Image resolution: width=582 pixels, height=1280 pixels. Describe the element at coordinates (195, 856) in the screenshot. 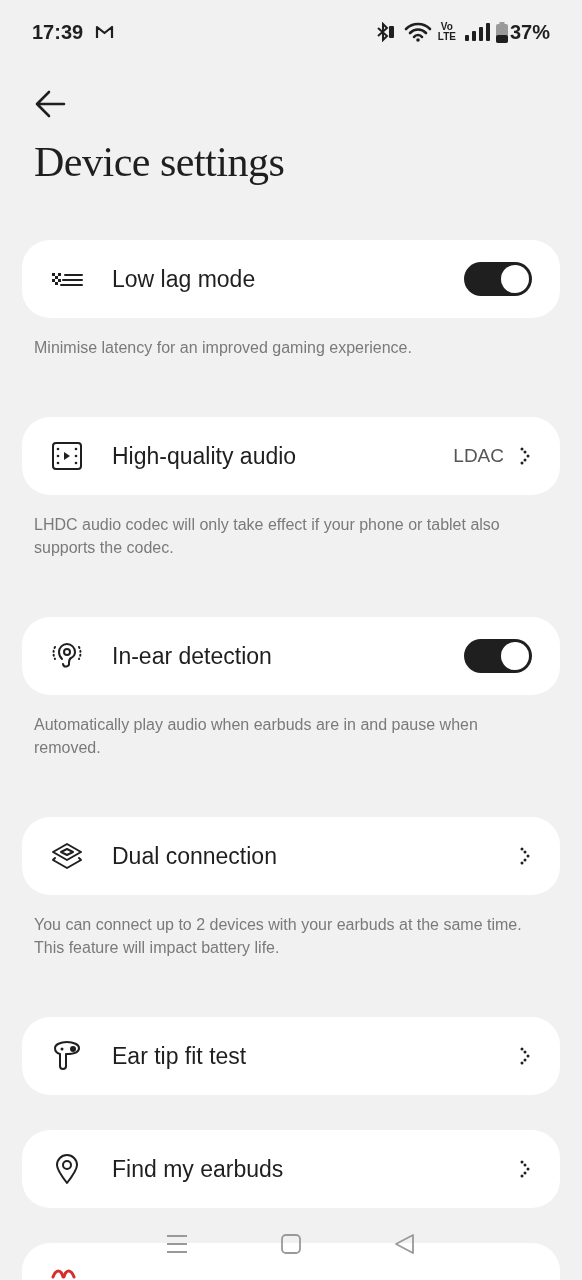

I see `setting-label: Dual connection` at that location.